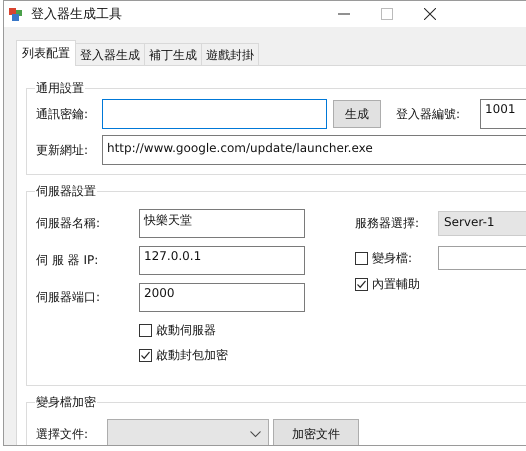  What do you see at coordinates (60, 88) in the screenshot?
I see `group-title: 通用設置` at bounding box center [60, 88].